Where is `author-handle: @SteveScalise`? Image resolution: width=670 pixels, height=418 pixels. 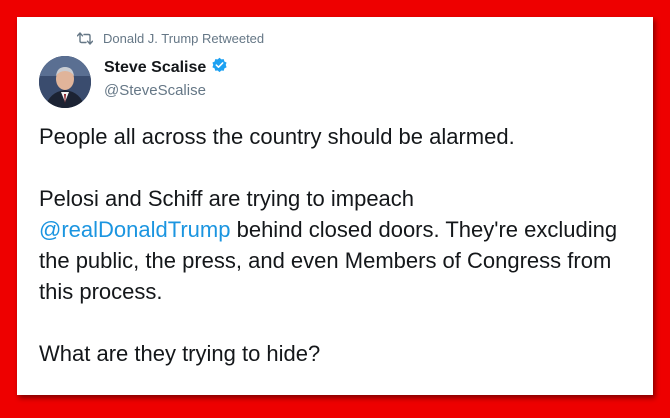
author-handle: @SteveScalise is located at coordinates (166, 90).